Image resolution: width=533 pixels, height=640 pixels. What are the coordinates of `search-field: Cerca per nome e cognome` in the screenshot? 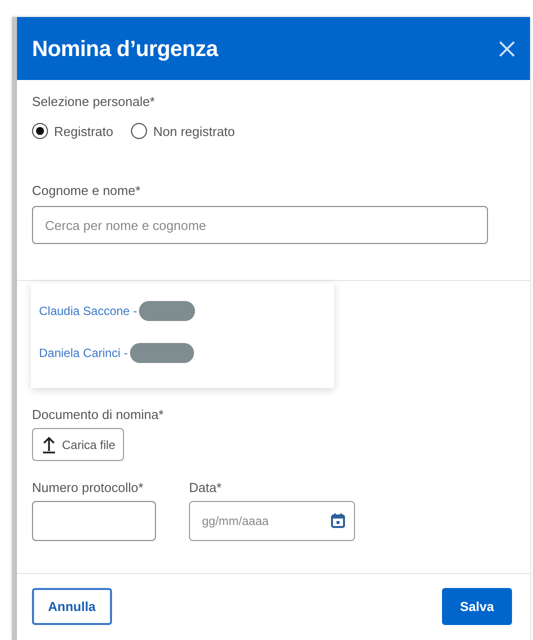 It's located at (260, 225).